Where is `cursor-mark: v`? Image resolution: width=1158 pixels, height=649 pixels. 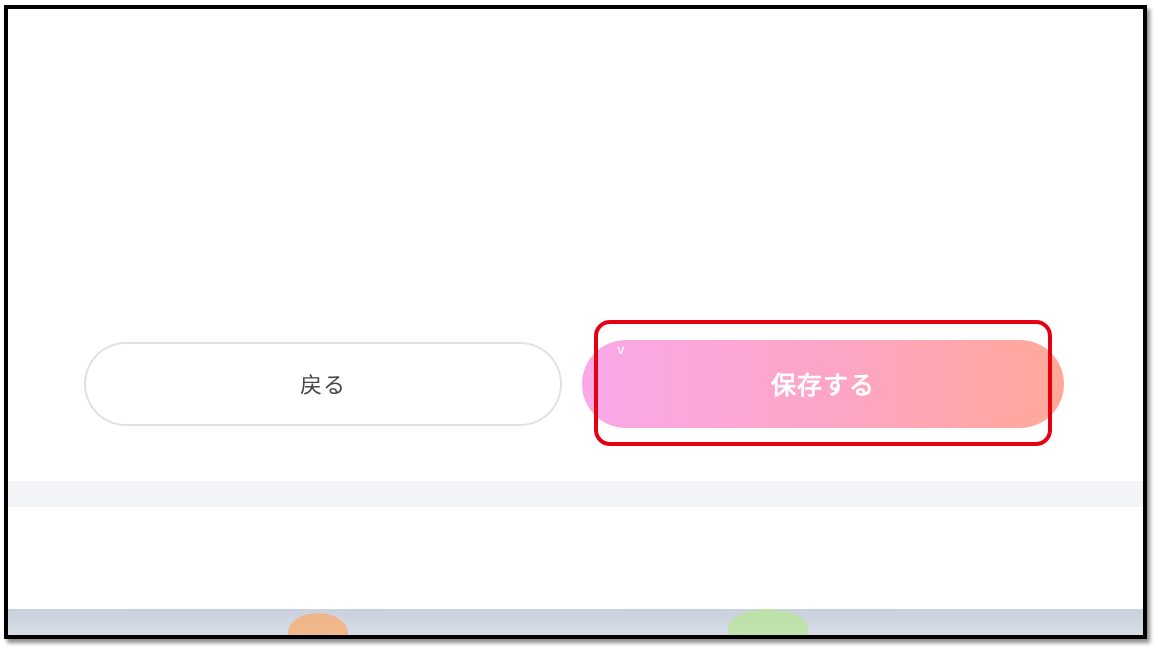
cursor-mark: v is located at coordinates (621, 350).